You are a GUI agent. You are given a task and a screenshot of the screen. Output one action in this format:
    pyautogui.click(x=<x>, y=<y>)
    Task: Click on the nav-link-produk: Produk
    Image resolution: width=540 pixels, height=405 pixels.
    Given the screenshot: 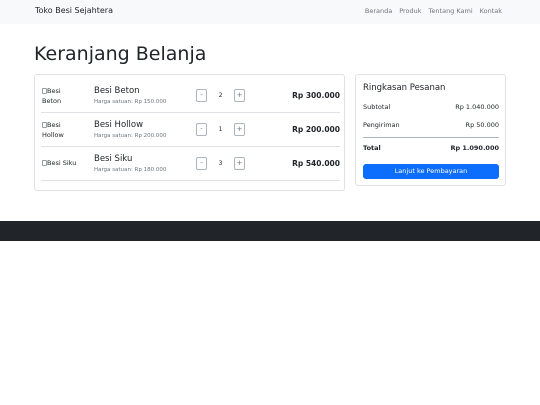 What is the action you would take?
    pyautogui.click(x=410, y=11)
    